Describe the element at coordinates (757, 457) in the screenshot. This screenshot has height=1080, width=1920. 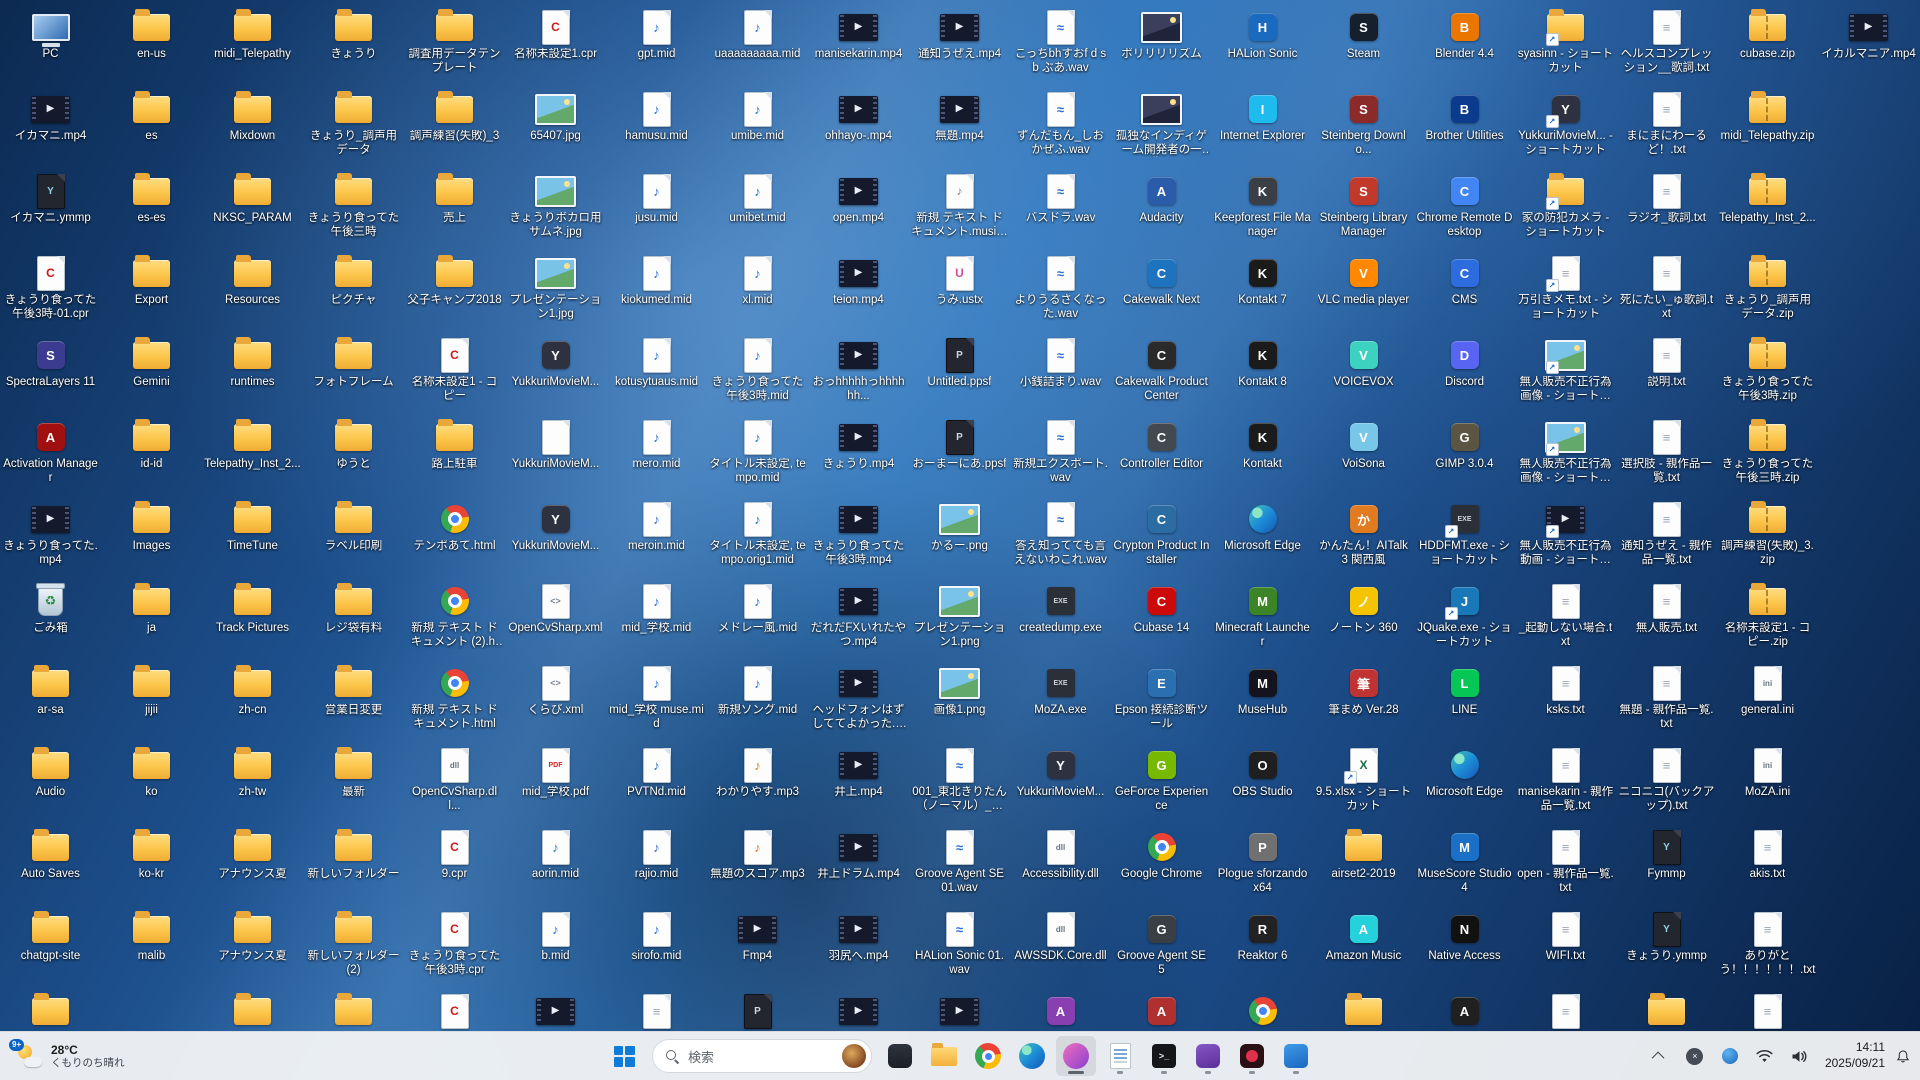
I see `desktop-icon: ♪ タイトル未設定, tempo.mid` at that location.